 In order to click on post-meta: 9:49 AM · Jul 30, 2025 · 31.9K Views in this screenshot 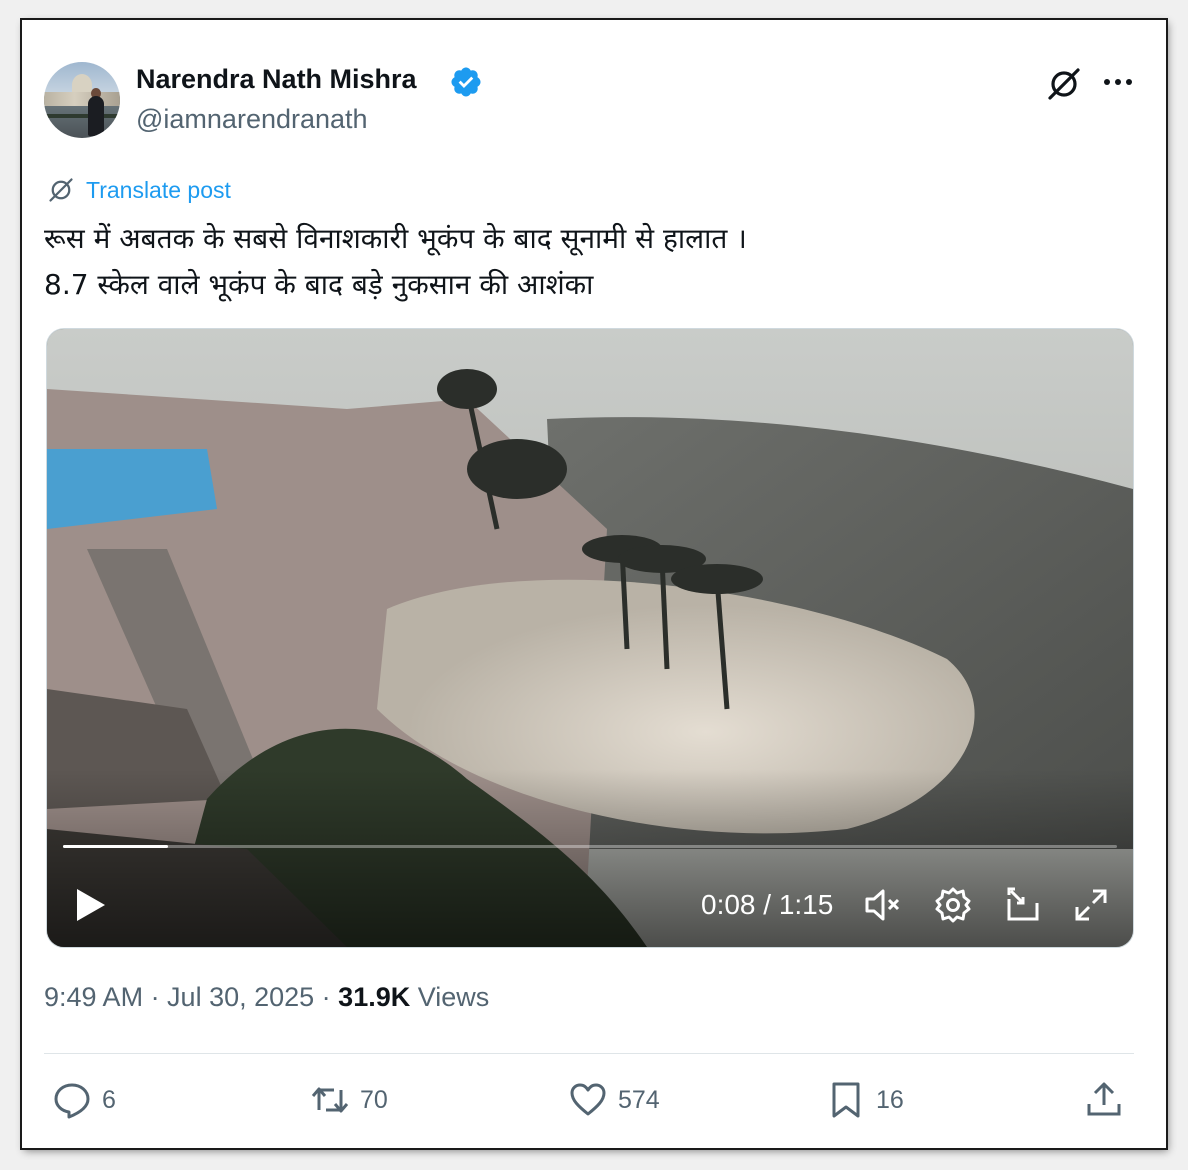, I will do `click(266, 997)`.